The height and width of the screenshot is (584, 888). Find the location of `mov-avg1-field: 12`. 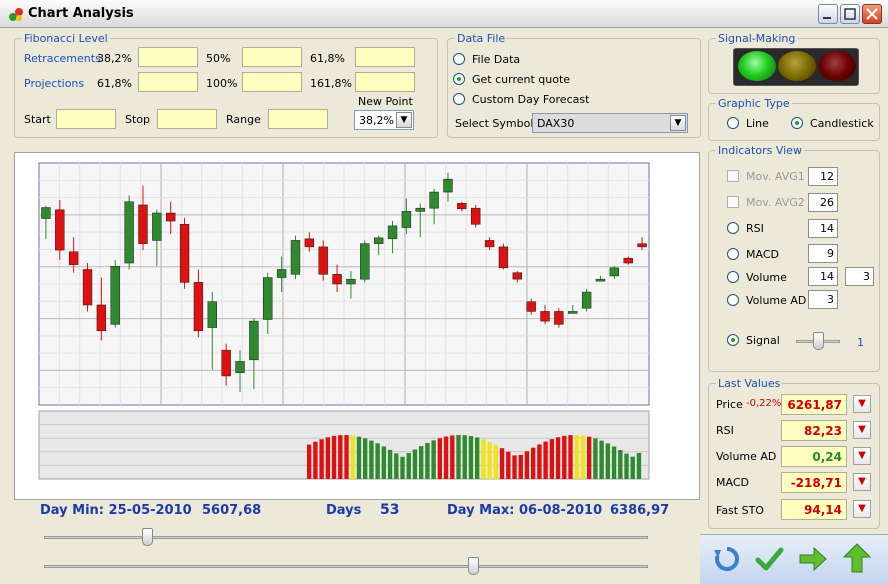

mov-avg1-field: 12 is located at coordinates (823, 176).